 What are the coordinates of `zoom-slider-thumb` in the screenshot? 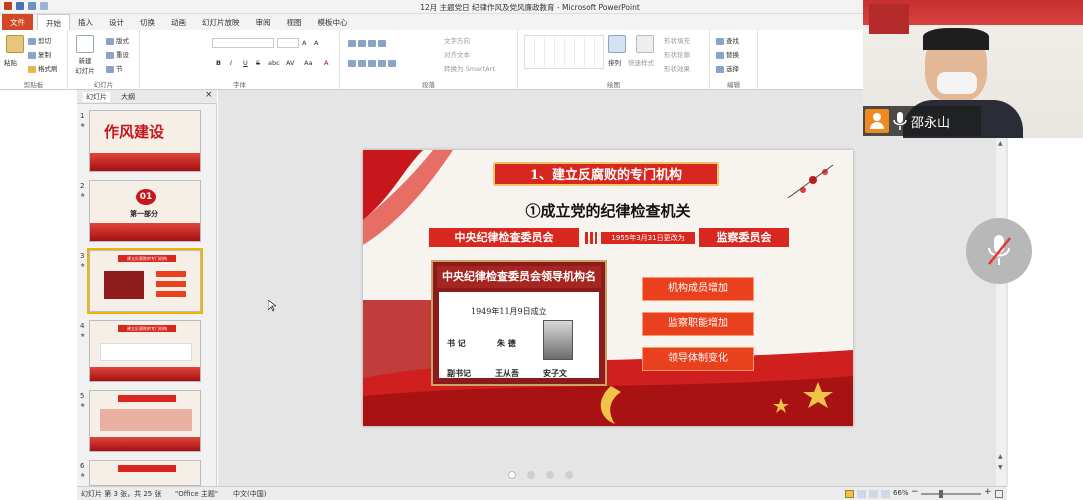 It's located at (941, 494).